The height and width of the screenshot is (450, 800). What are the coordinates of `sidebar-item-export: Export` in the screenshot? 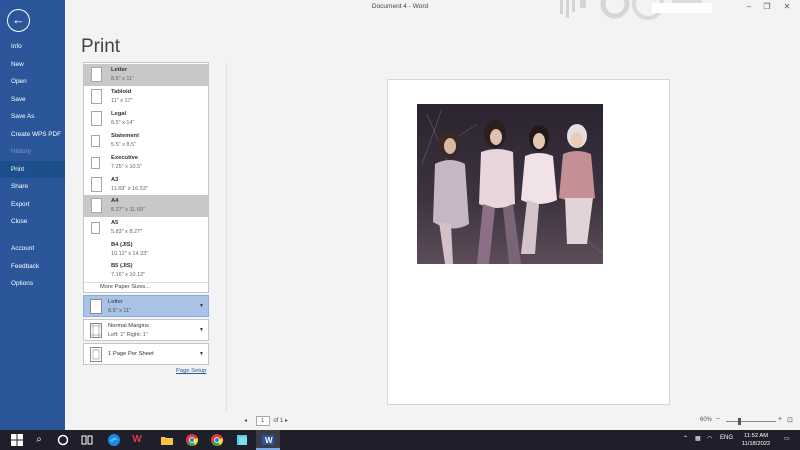 It's located at (32, 204).